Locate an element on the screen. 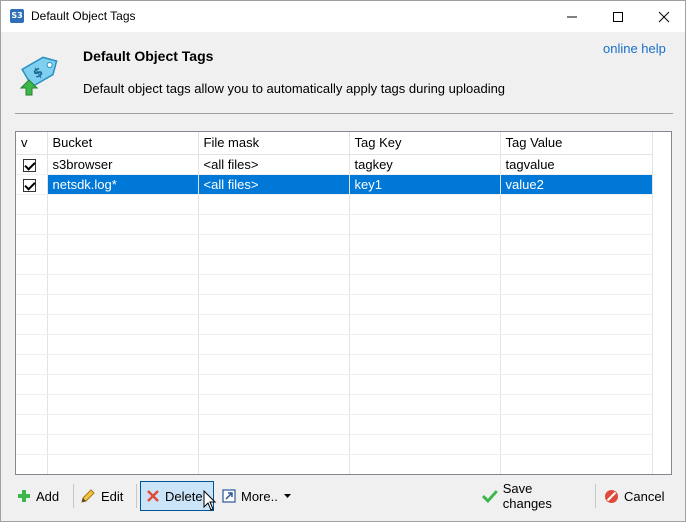 The image size is (686, 522). minimize-button is located at coordinates (572, 16).